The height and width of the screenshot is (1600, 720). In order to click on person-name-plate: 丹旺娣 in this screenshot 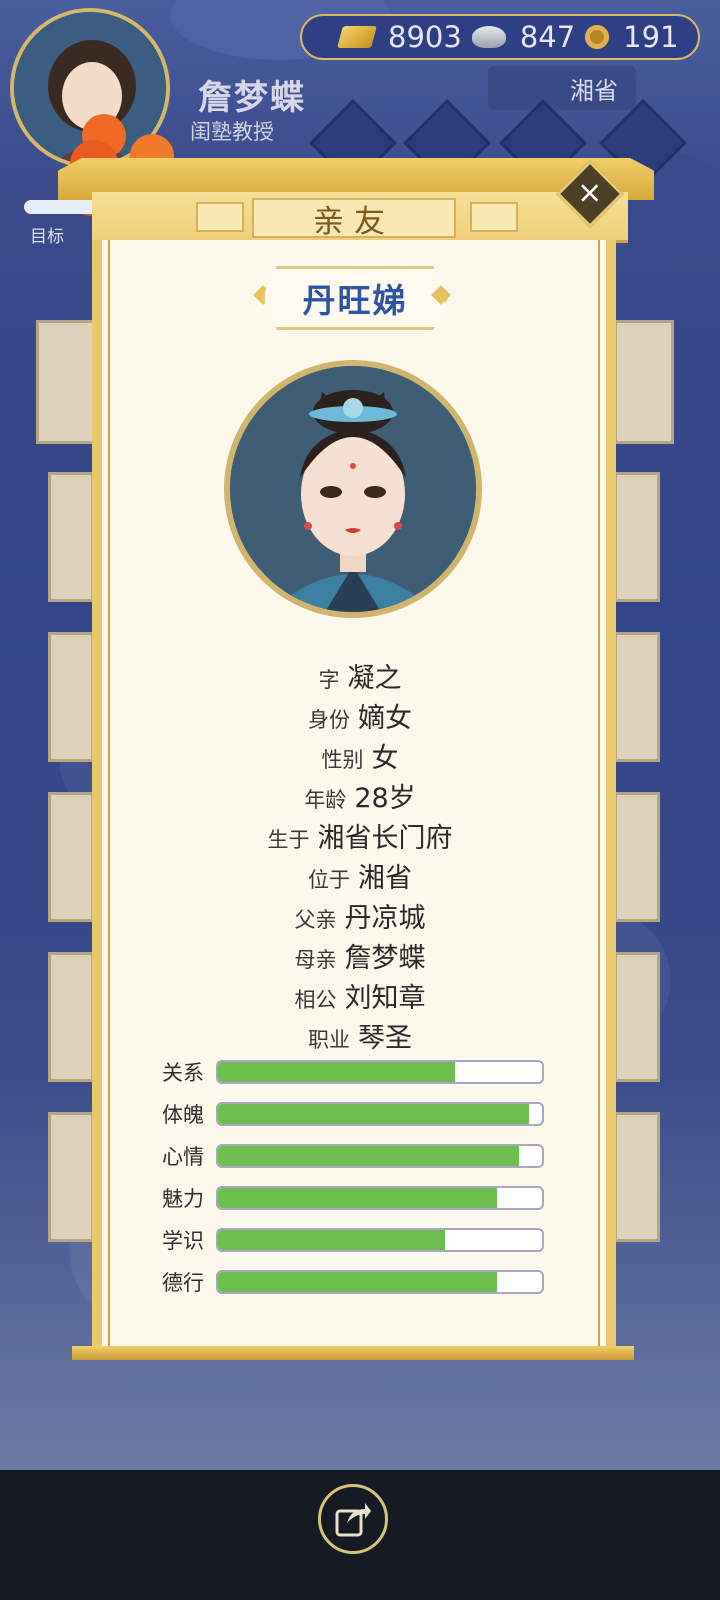, I will do `click(355, 298)`.